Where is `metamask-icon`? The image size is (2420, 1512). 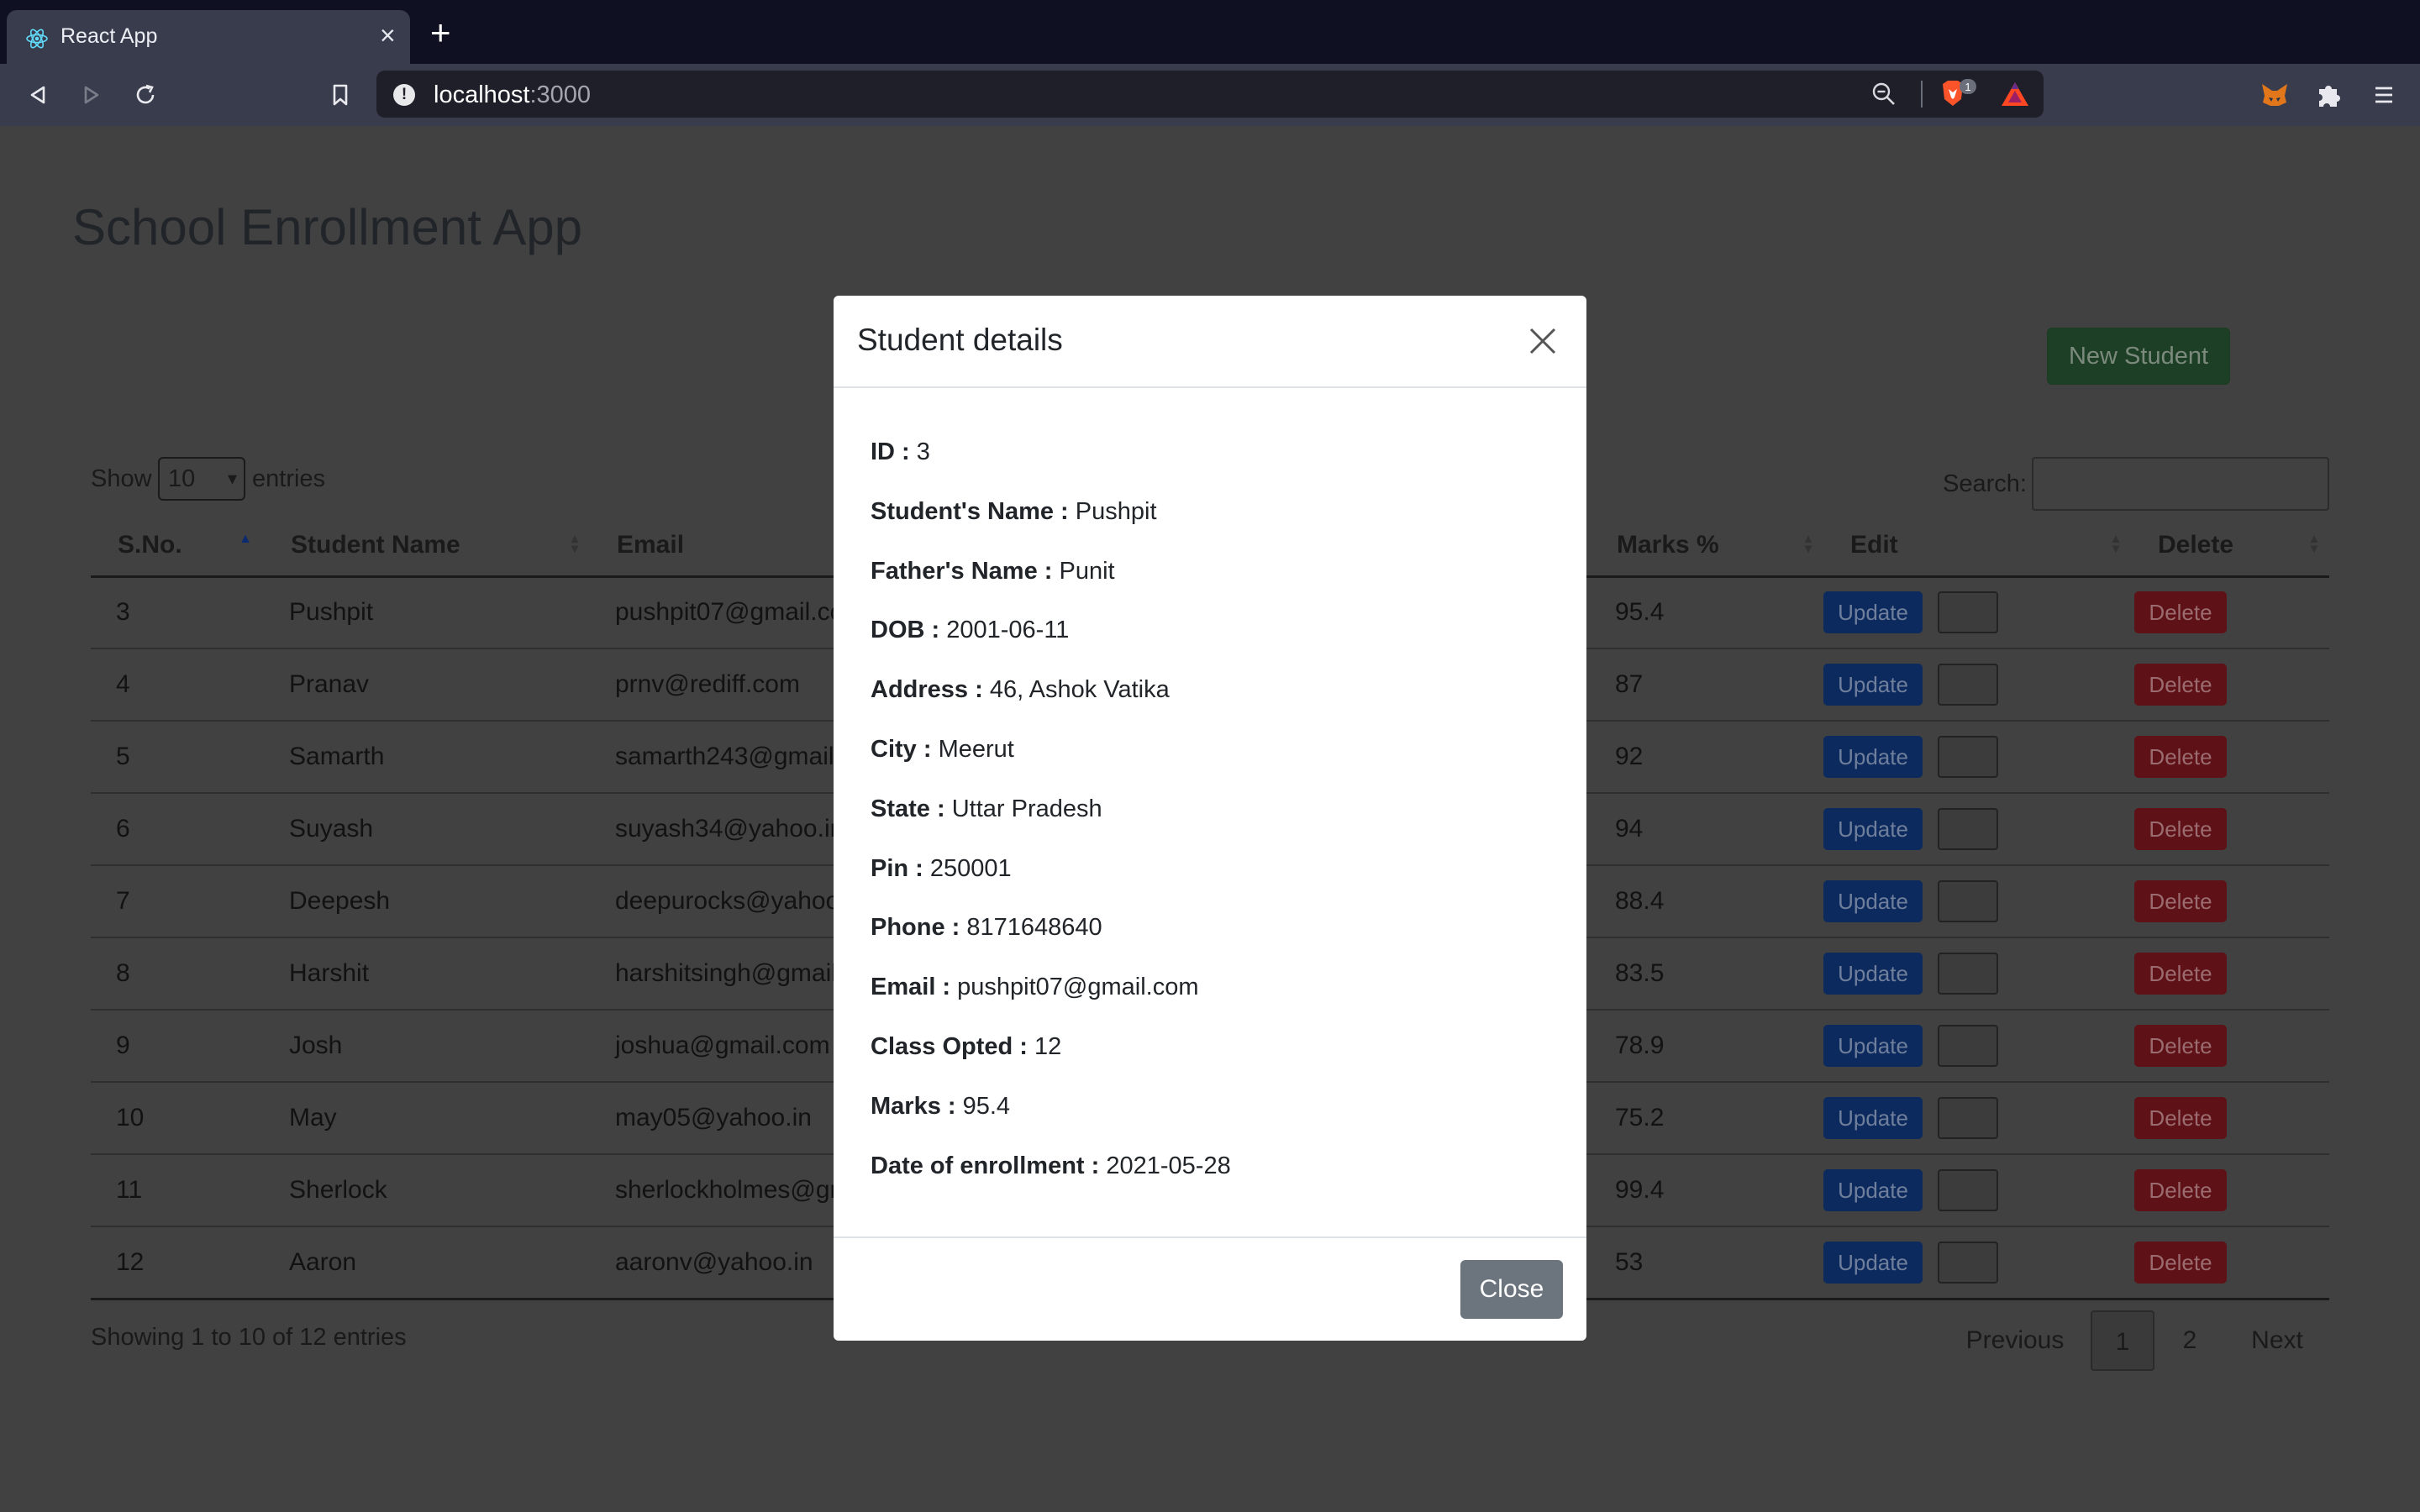
metamask-icon is located at coordinates (2275, 95).